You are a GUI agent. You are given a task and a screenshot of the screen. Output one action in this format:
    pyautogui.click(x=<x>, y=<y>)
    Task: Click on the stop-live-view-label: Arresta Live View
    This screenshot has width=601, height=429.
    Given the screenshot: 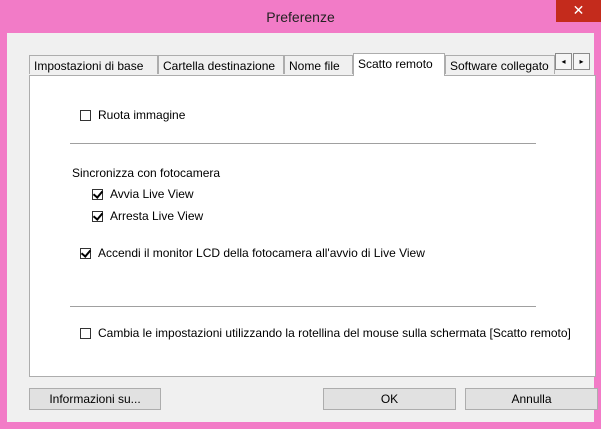 What is the action you would take?
    pyautogui.click(x=157, y=216)
    